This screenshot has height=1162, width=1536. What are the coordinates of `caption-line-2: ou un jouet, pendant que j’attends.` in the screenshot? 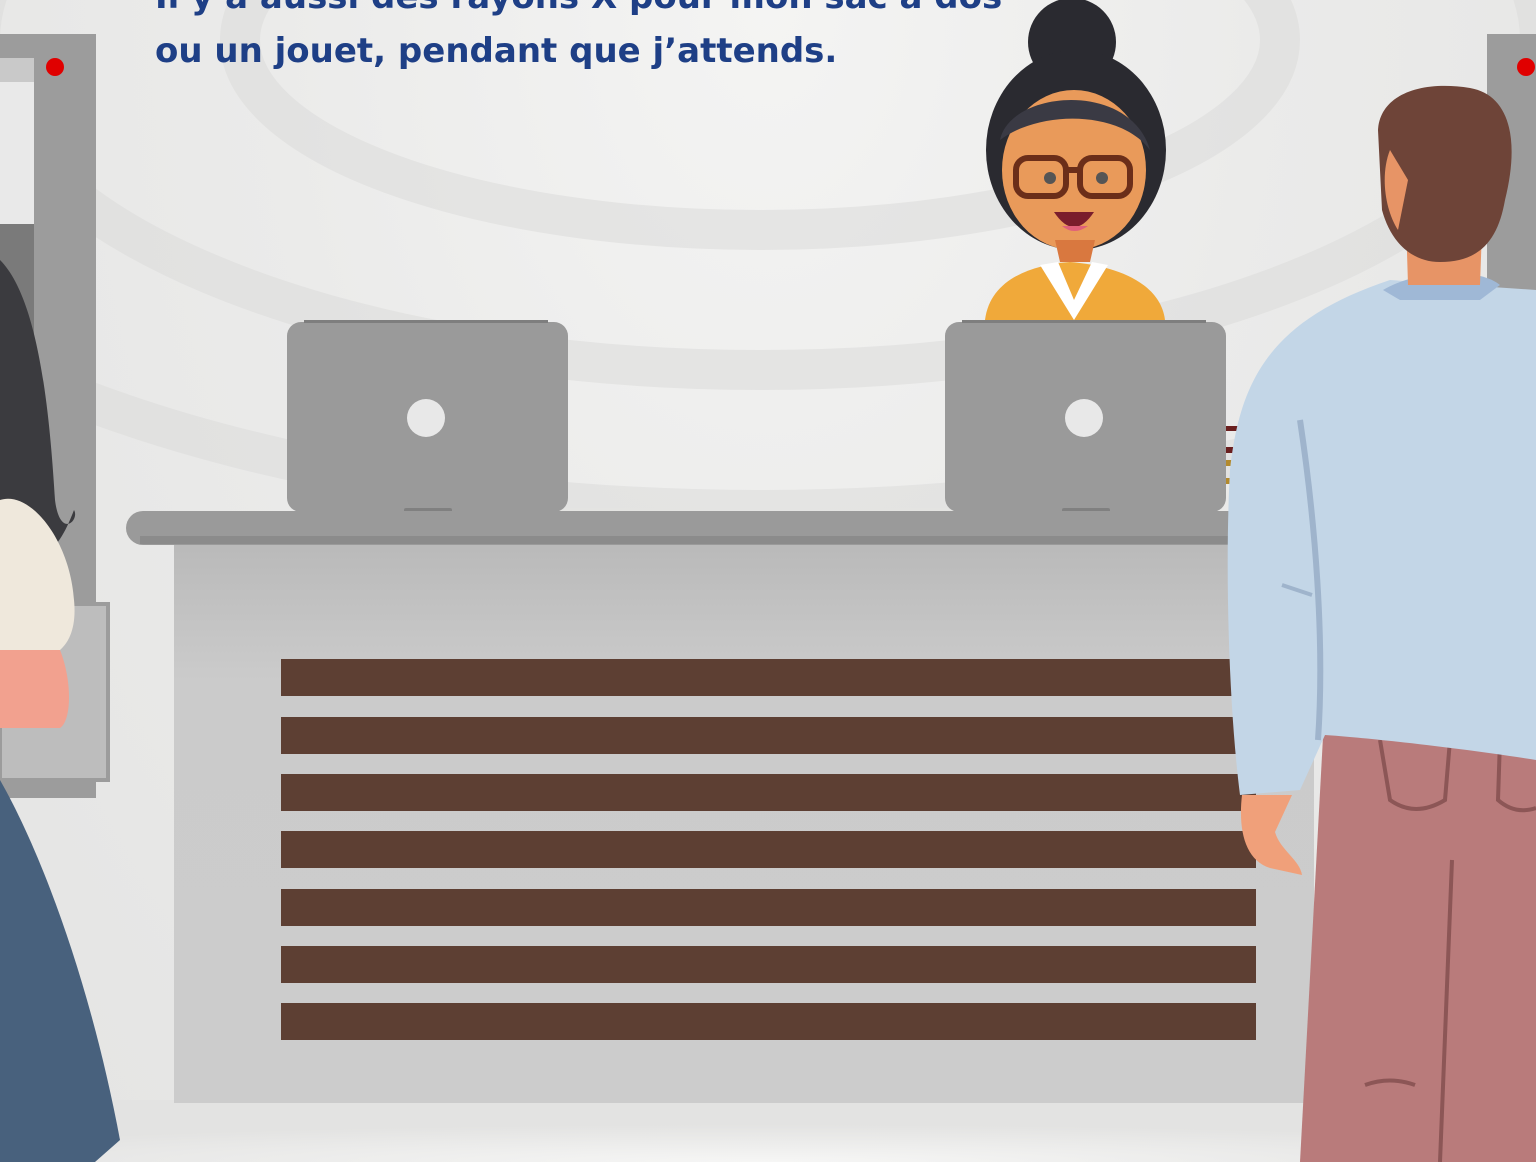 It's located at (496, 51).